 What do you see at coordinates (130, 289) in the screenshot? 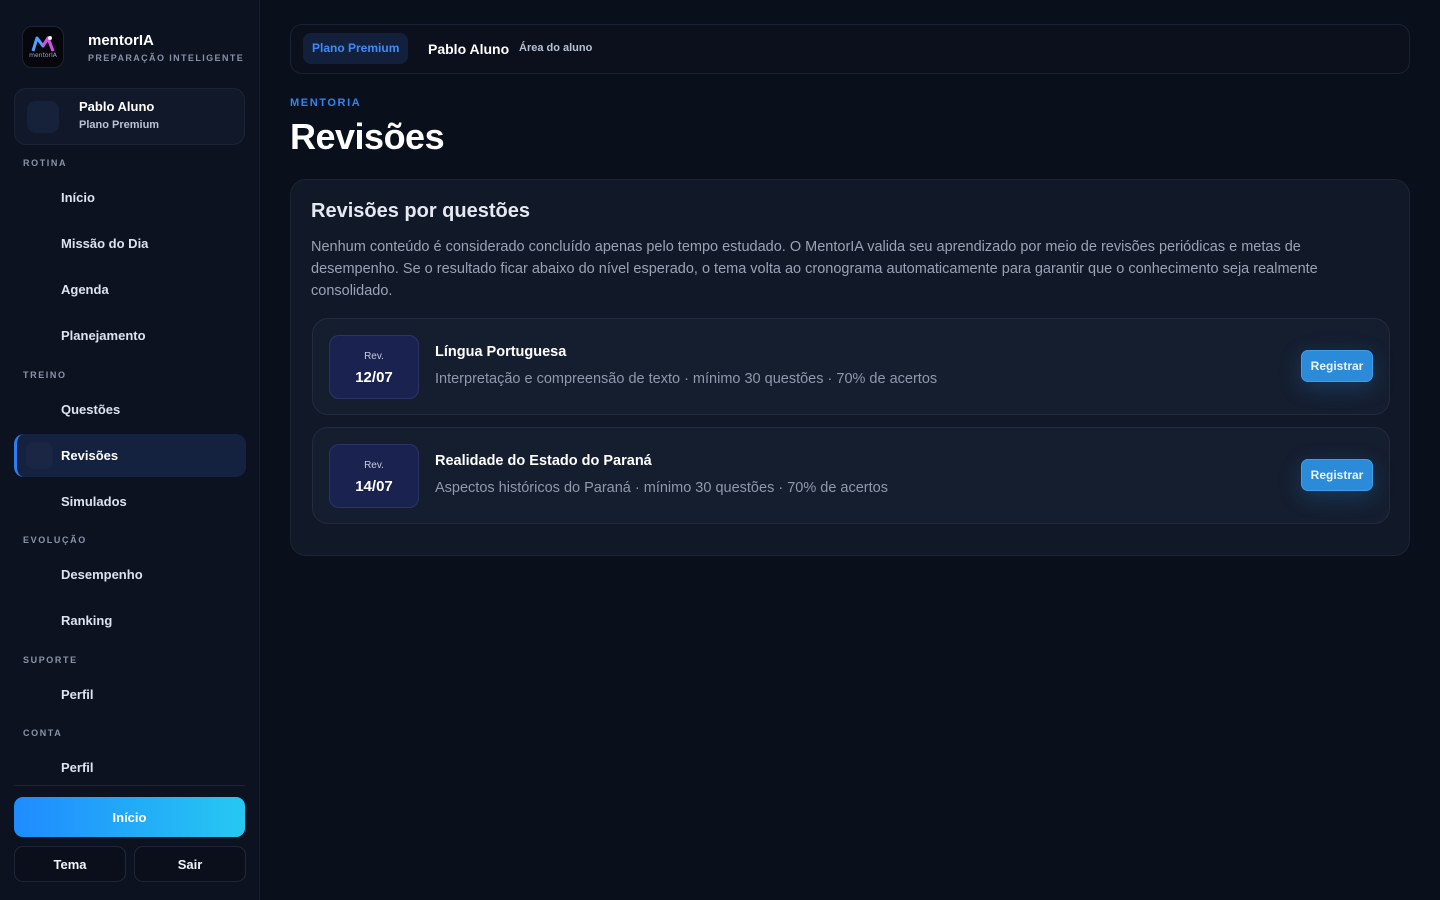
I see `sidebar-item-agenda: Agenda` at bounding box center [130, 289].